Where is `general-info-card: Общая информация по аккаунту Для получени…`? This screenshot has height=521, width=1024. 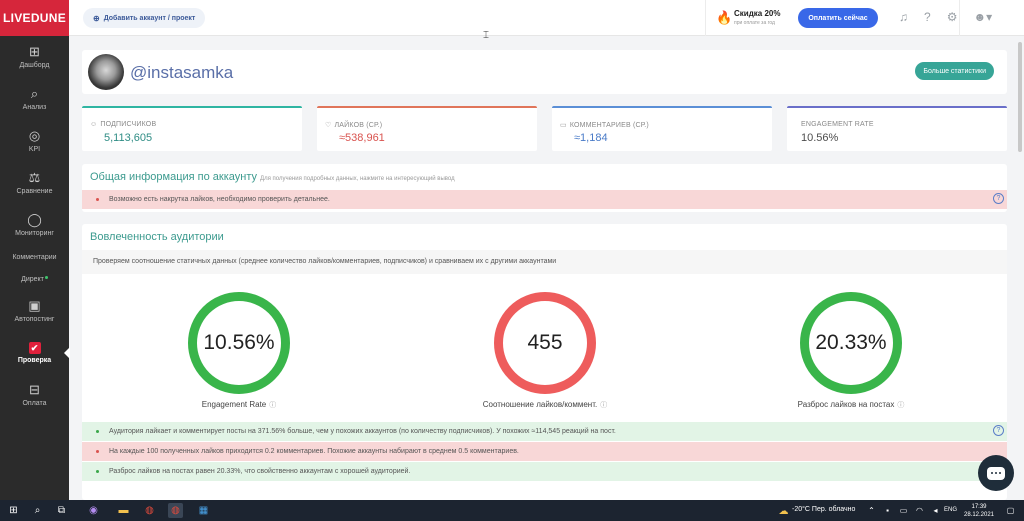
general-info-card: Общая информация по аккаунту Для получени… is located at coordinates (544, 188).